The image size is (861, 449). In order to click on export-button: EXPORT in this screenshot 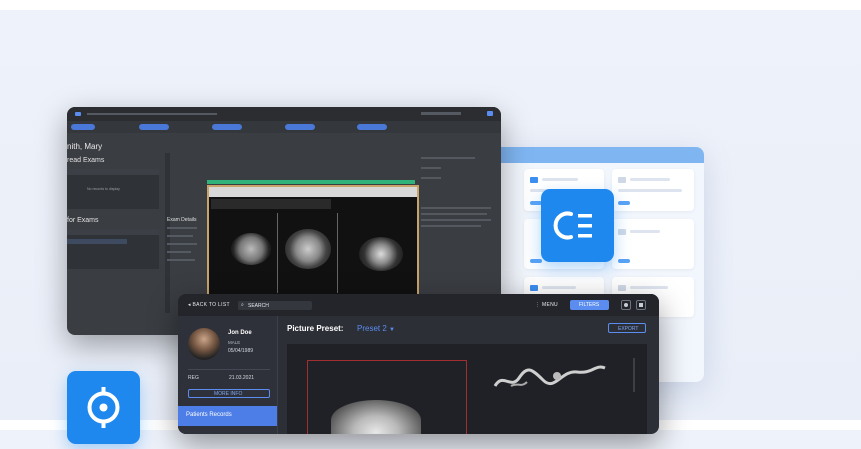, I will do `click(627, 328)`.